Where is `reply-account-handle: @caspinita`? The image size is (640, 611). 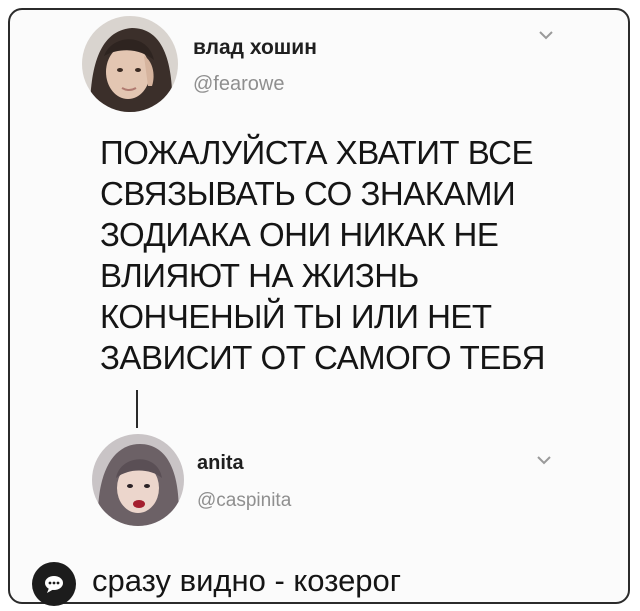 reply-account-handle: @caspinita is located at coordinates (244, 501).